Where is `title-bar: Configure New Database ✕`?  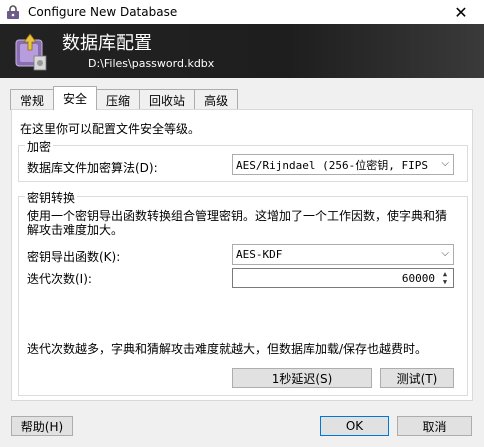
title-bar: Configure New Database ✕ is located at coordinates (242, 12).